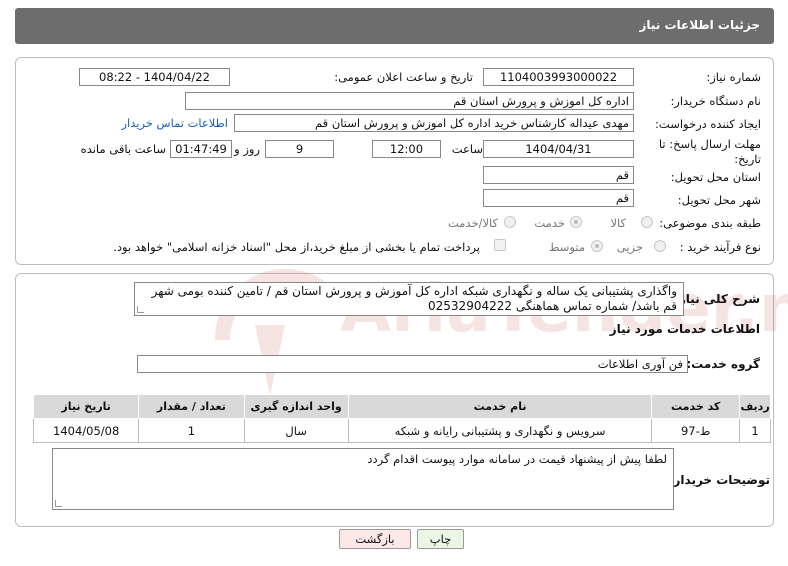  Describe the element at coordinates (394, 26) in the screenshot. I see `title-bar: جزئیات اطلاعات نیاز` at that location.